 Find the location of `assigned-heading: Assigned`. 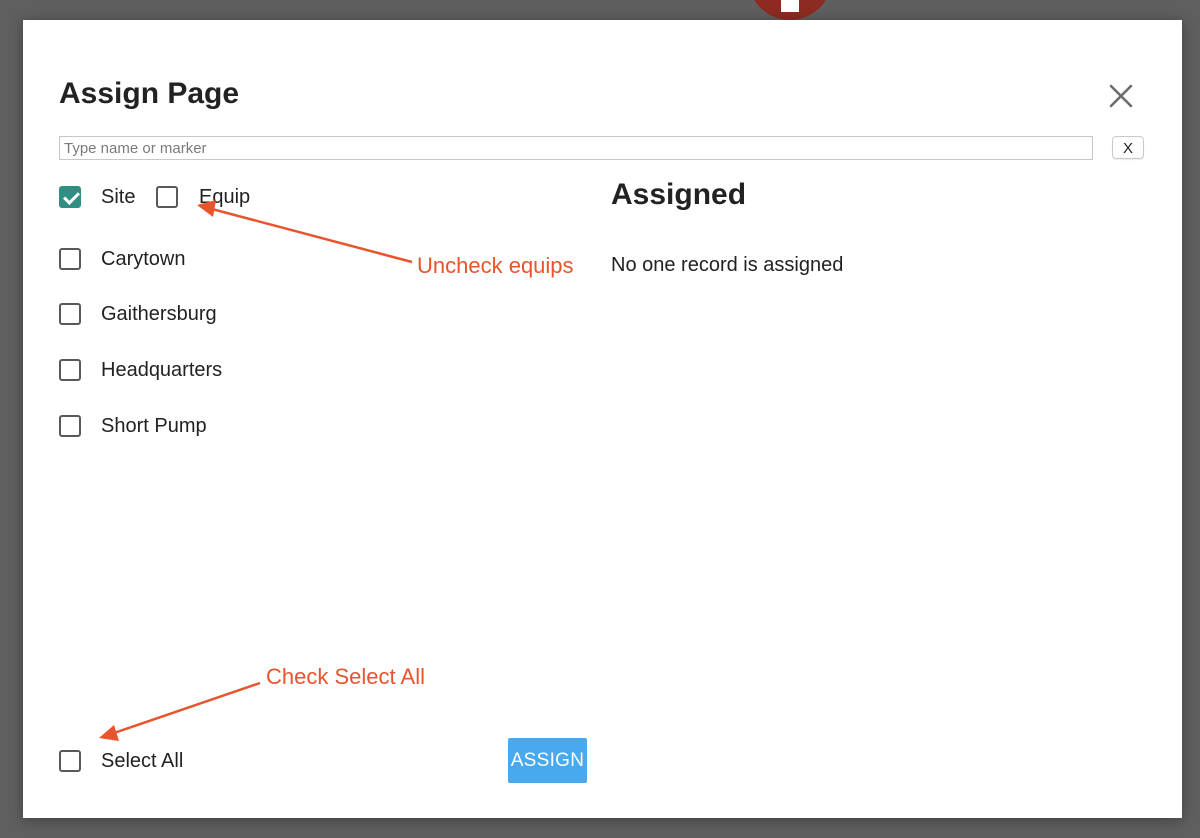

assigned-heading: Assigned is located at coordinates (679, 194).